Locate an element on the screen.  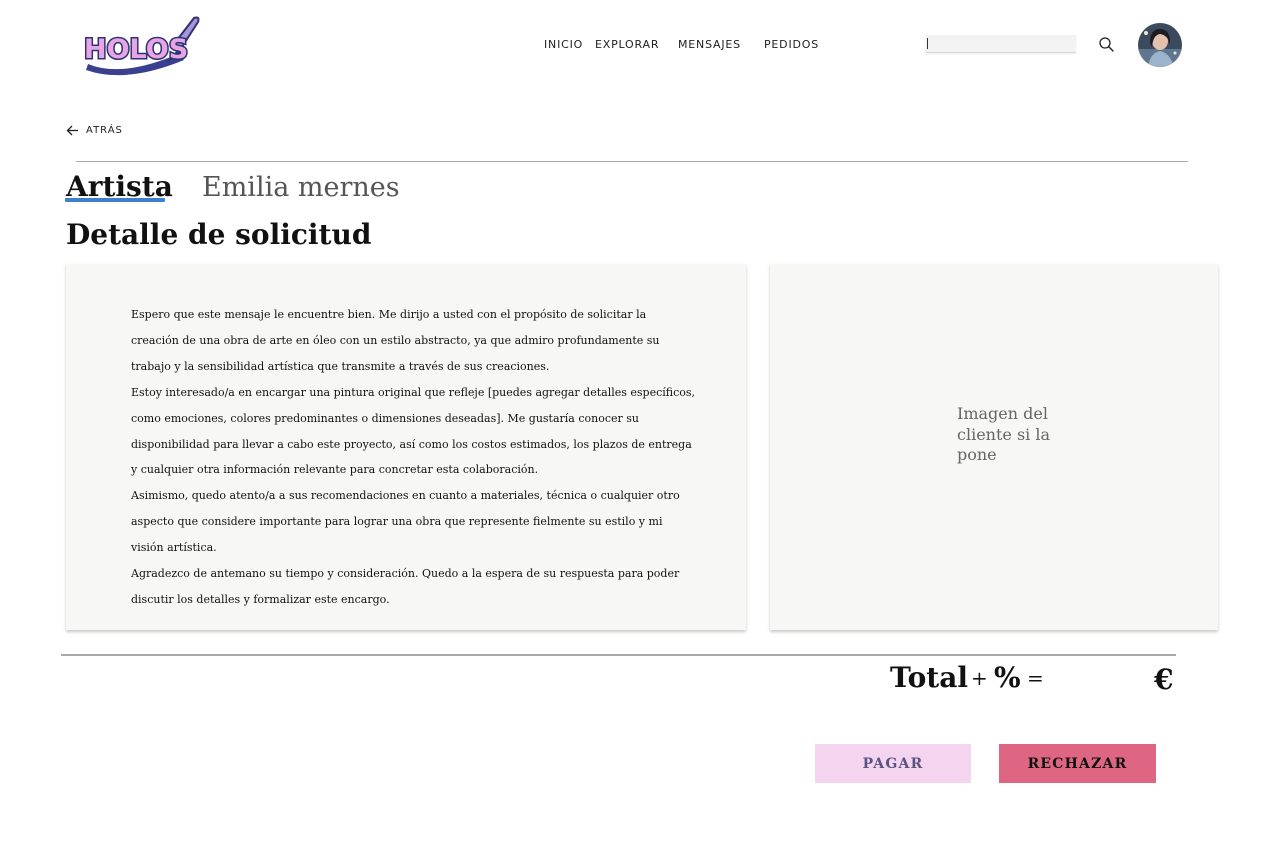
arrow-left-icon is located at coordinates (72, 130).